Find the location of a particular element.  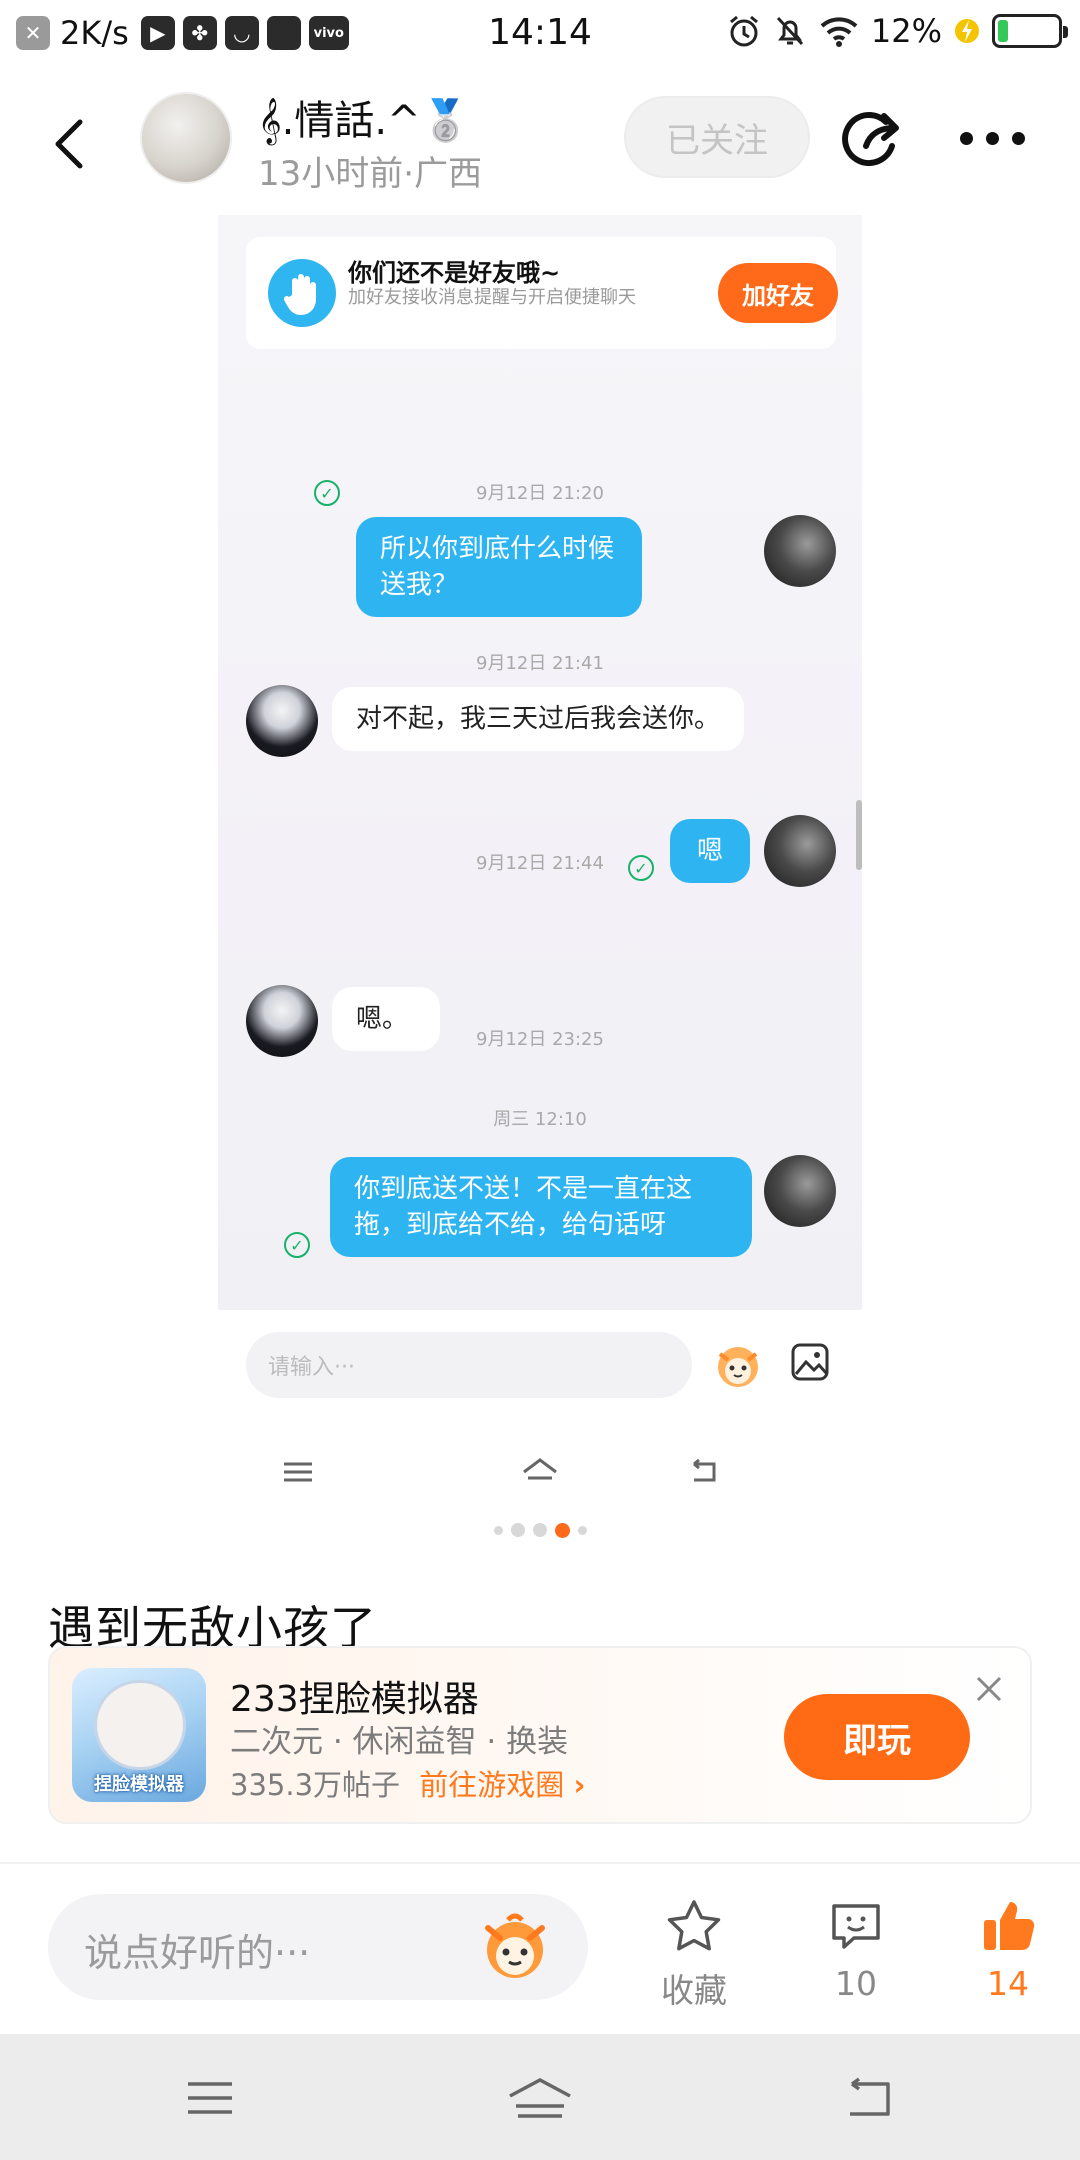

game-app-icon: 捏脸模拟器 is located at coordinates (139, 1735).